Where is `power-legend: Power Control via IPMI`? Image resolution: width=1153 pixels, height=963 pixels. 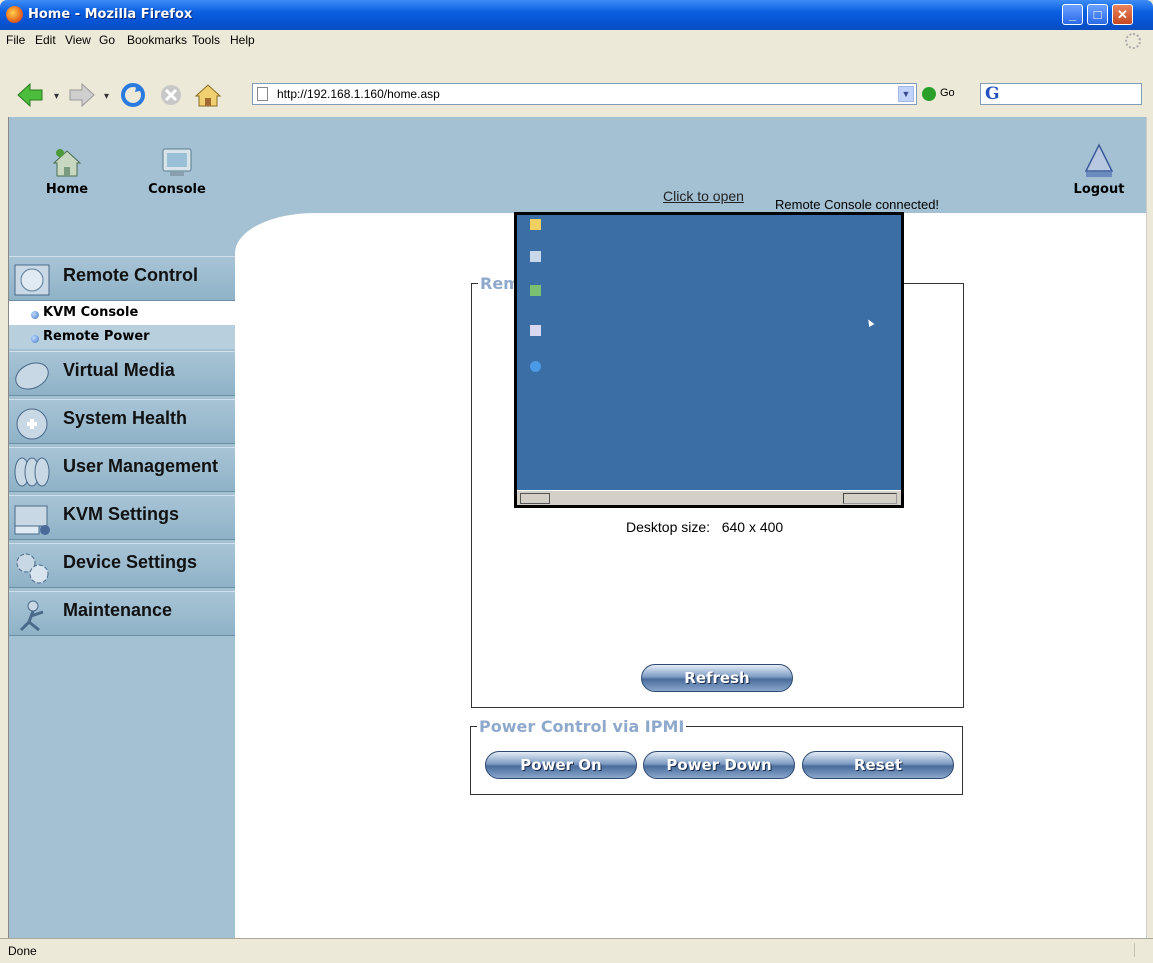 power-legend: Power Control via IPMI is located at coordinates (582, 726).